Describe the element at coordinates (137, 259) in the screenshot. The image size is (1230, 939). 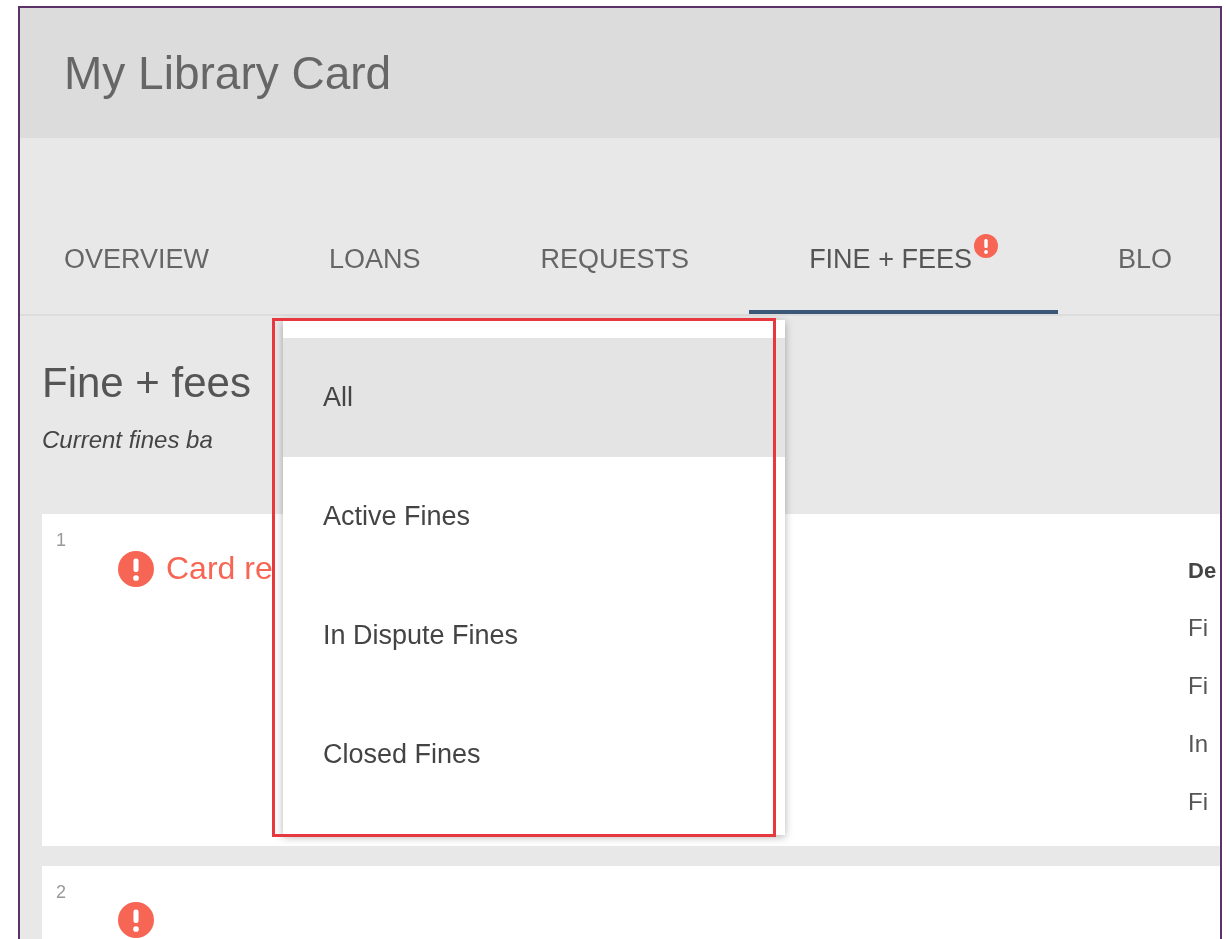
I see `tab-label: OVERVIEW` at that location.